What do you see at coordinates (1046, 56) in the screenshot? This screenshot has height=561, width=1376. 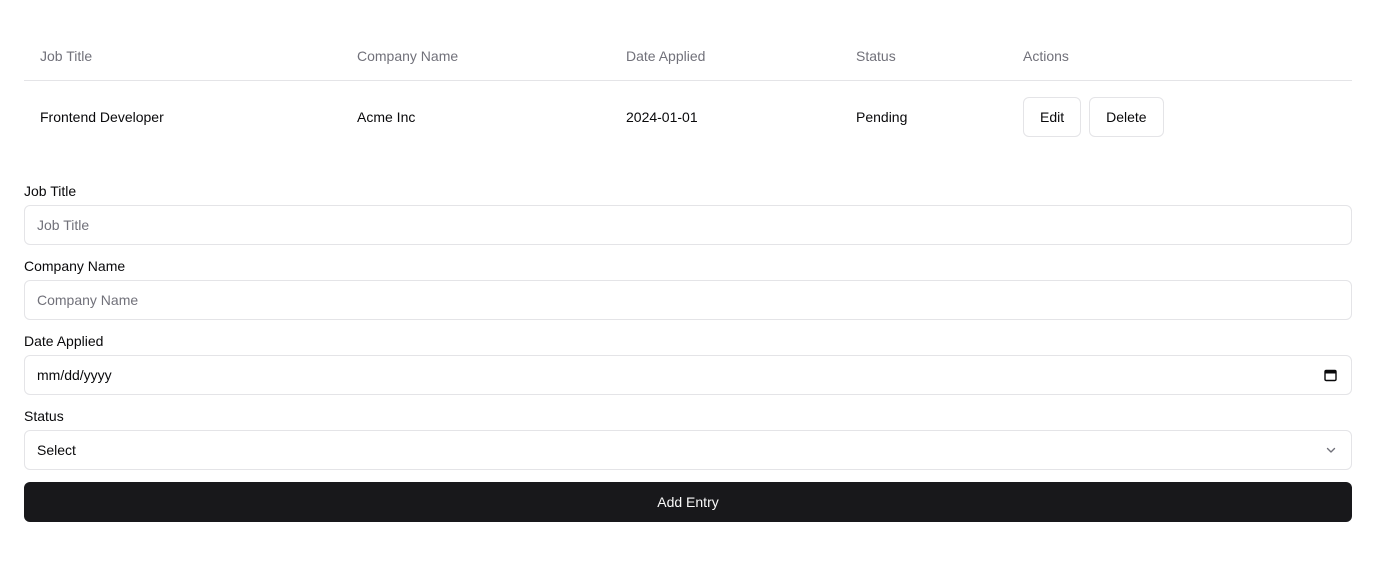 I see `header-actions: Actions` at bounding box center [1046, 56].